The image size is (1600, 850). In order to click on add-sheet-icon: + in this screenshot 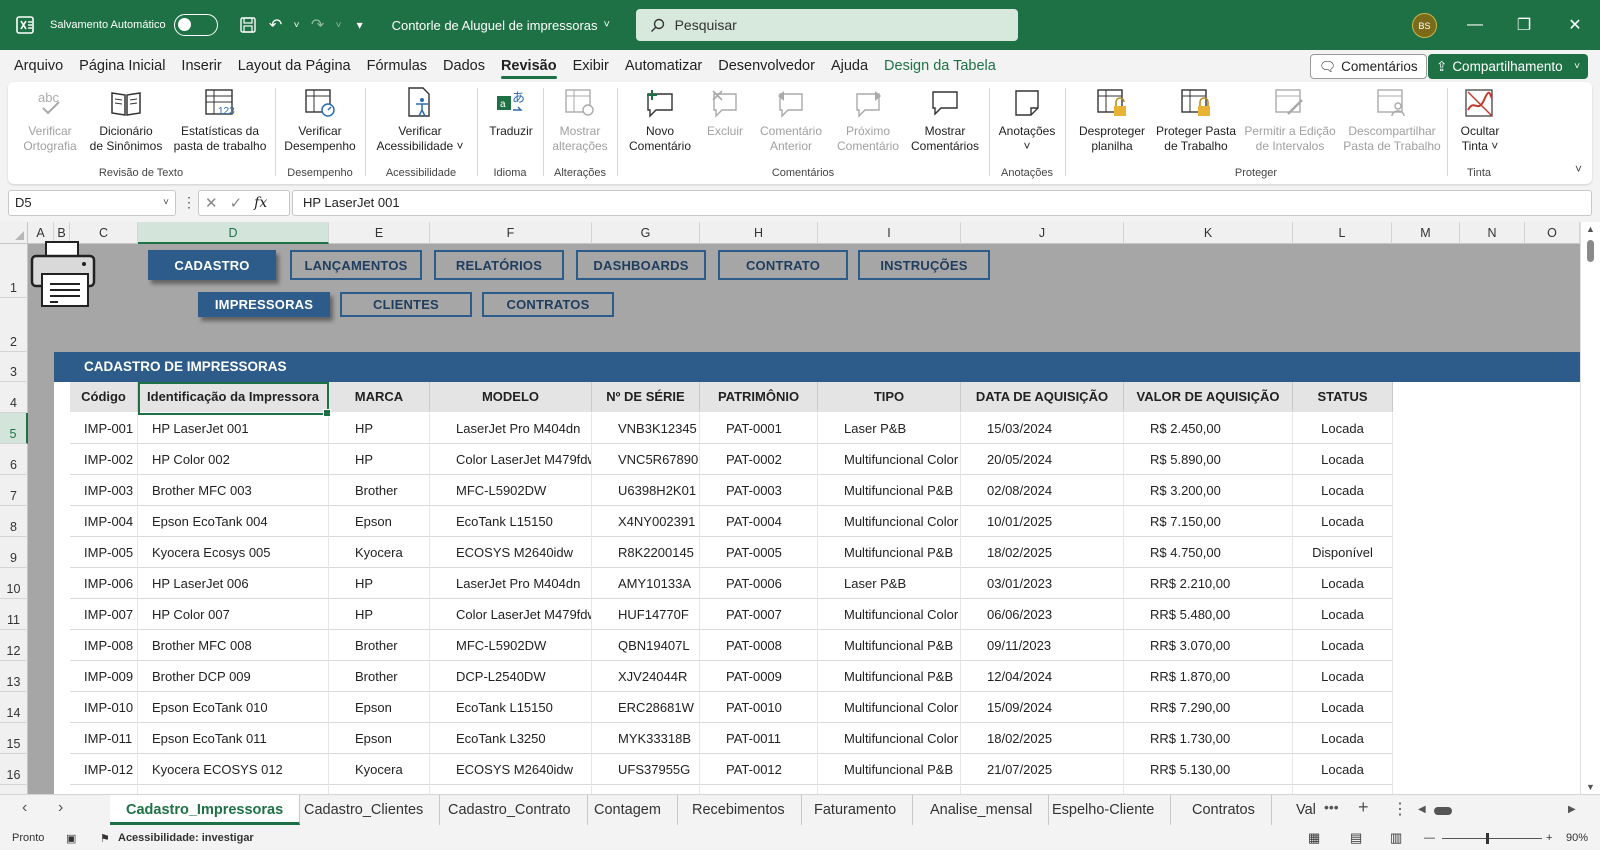, I will do `click(1363, 807)`.